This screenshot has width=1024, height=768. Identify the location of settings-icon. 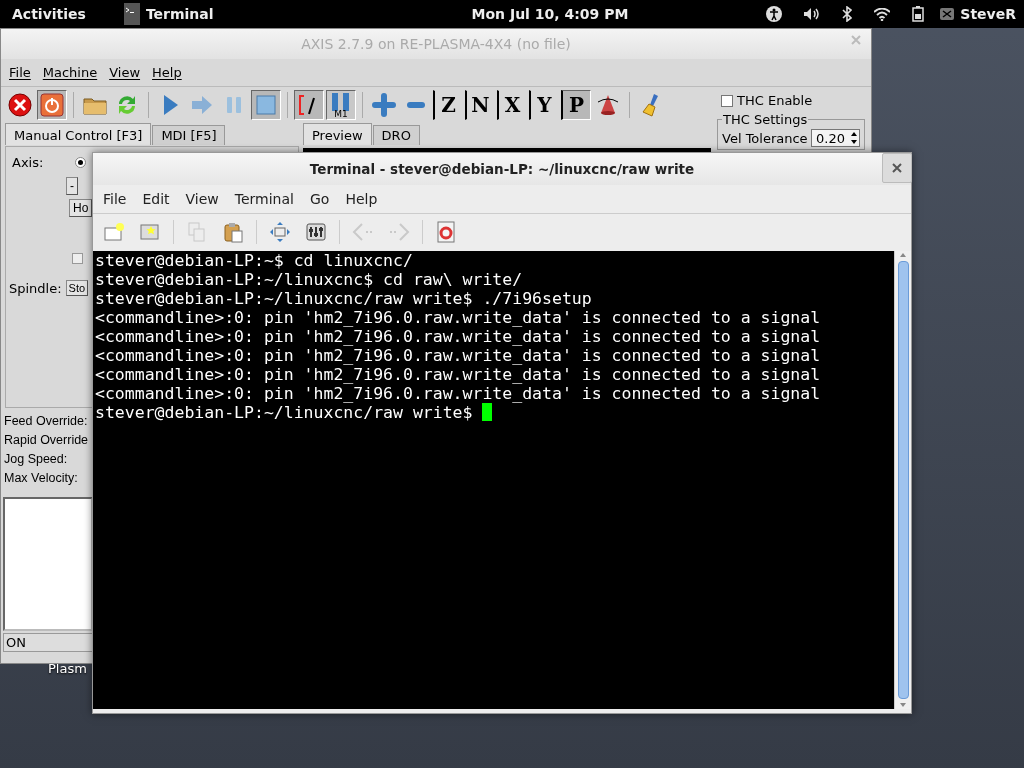
(316, 232).